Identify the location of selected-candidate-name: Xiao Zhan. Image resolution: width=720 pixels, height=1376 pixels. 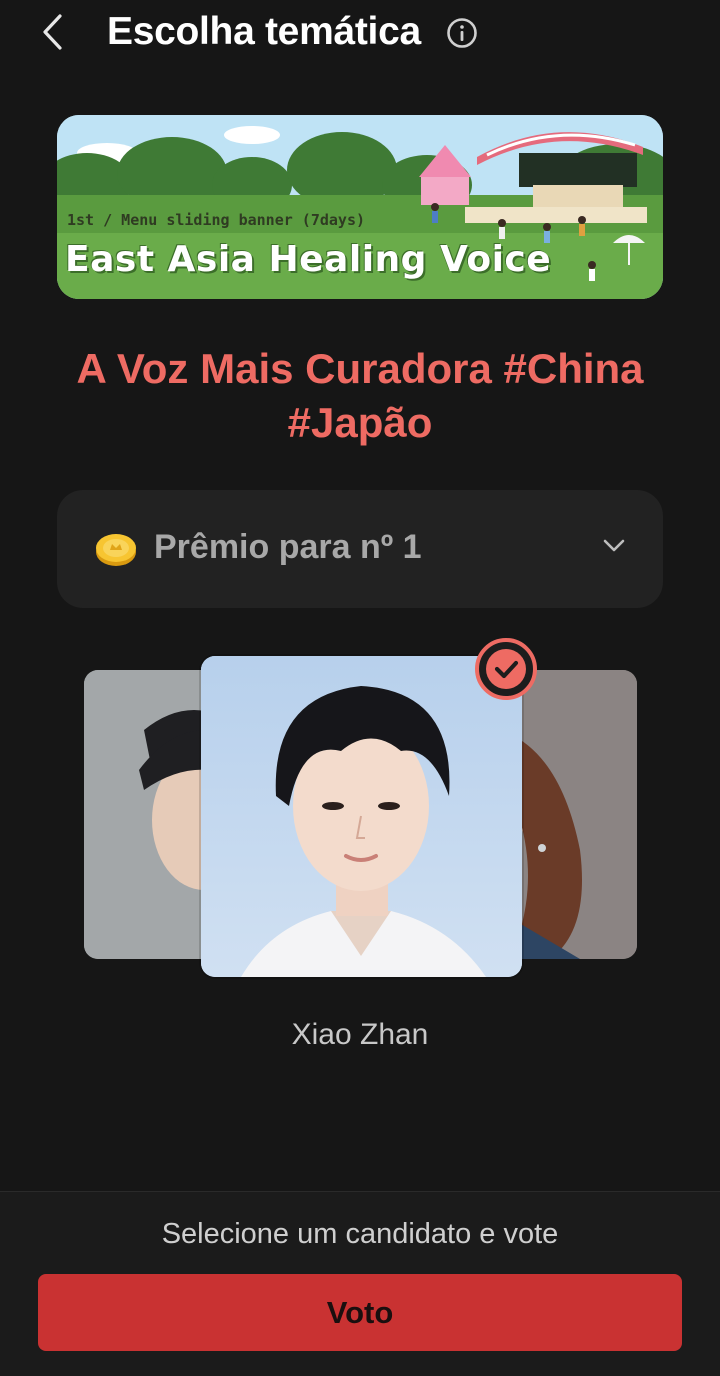
(360, 1034).